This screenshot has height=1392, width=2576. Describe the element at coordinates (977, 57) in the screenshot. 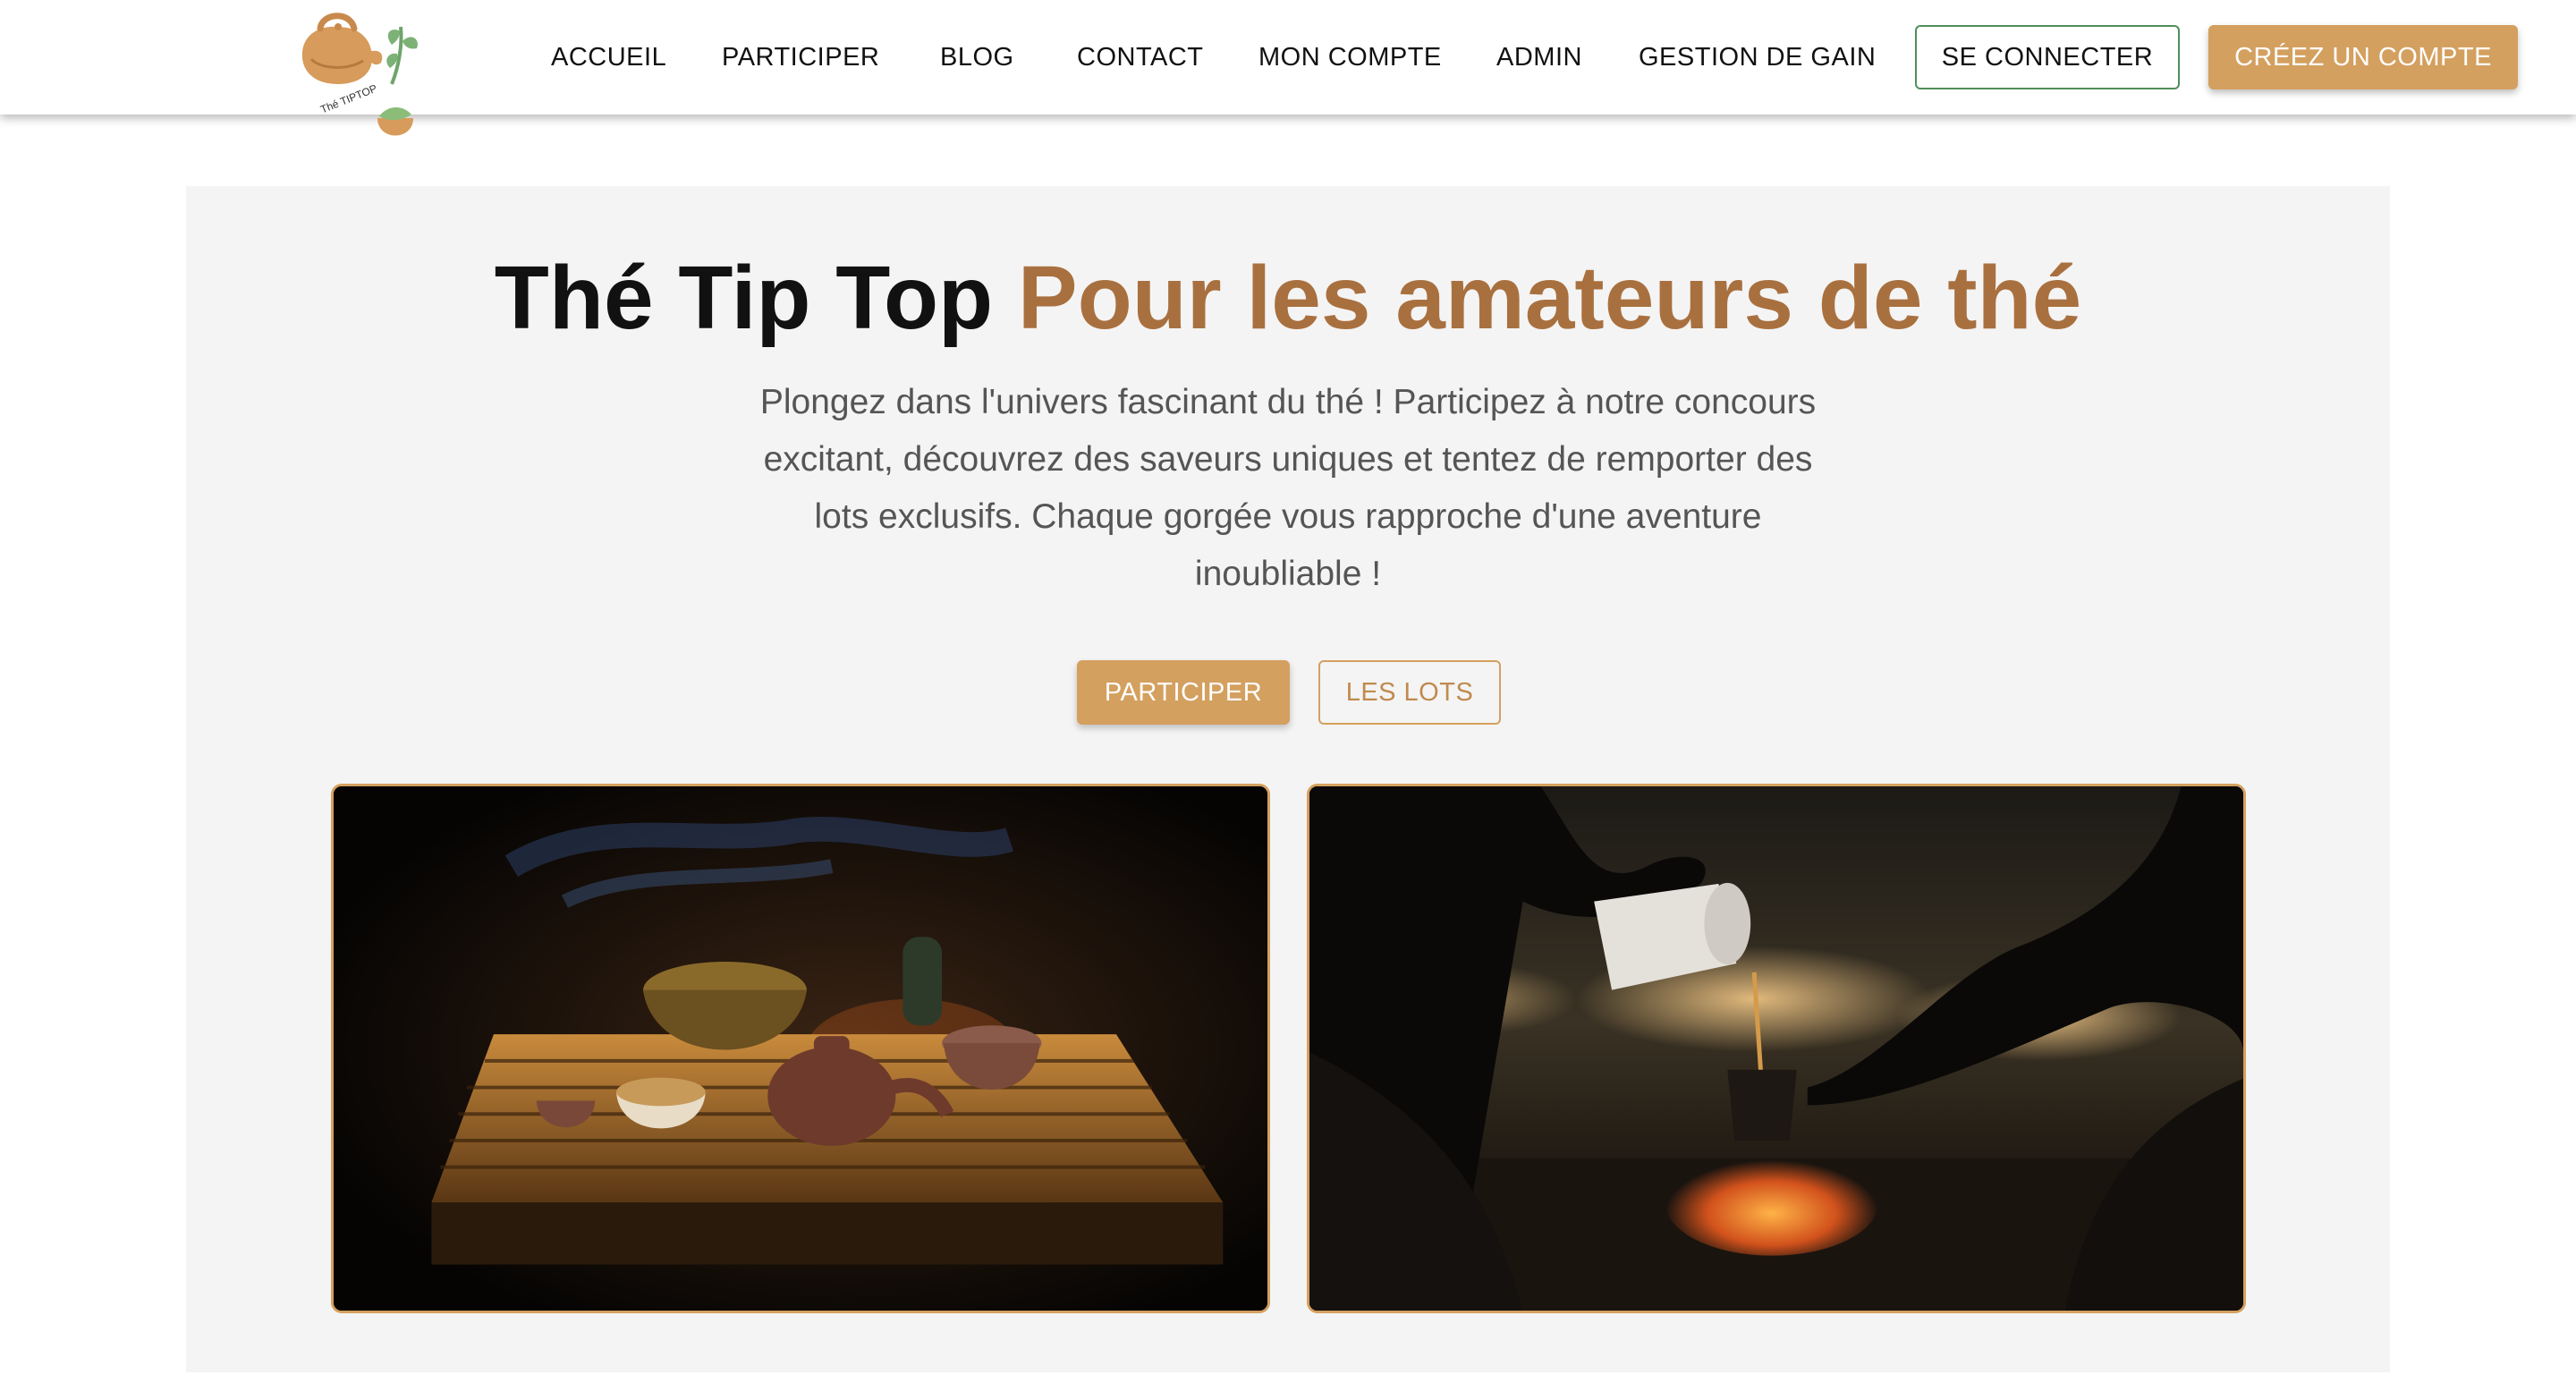

I see `nav-link-blog: BLOG` at that location.